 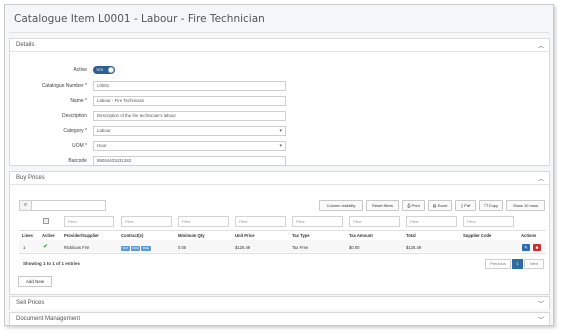 What do you see at coordinates (191, 235) in the screenshot?
I see `col-min-qty: Minimum Qty` at bounding box center [191, 235].